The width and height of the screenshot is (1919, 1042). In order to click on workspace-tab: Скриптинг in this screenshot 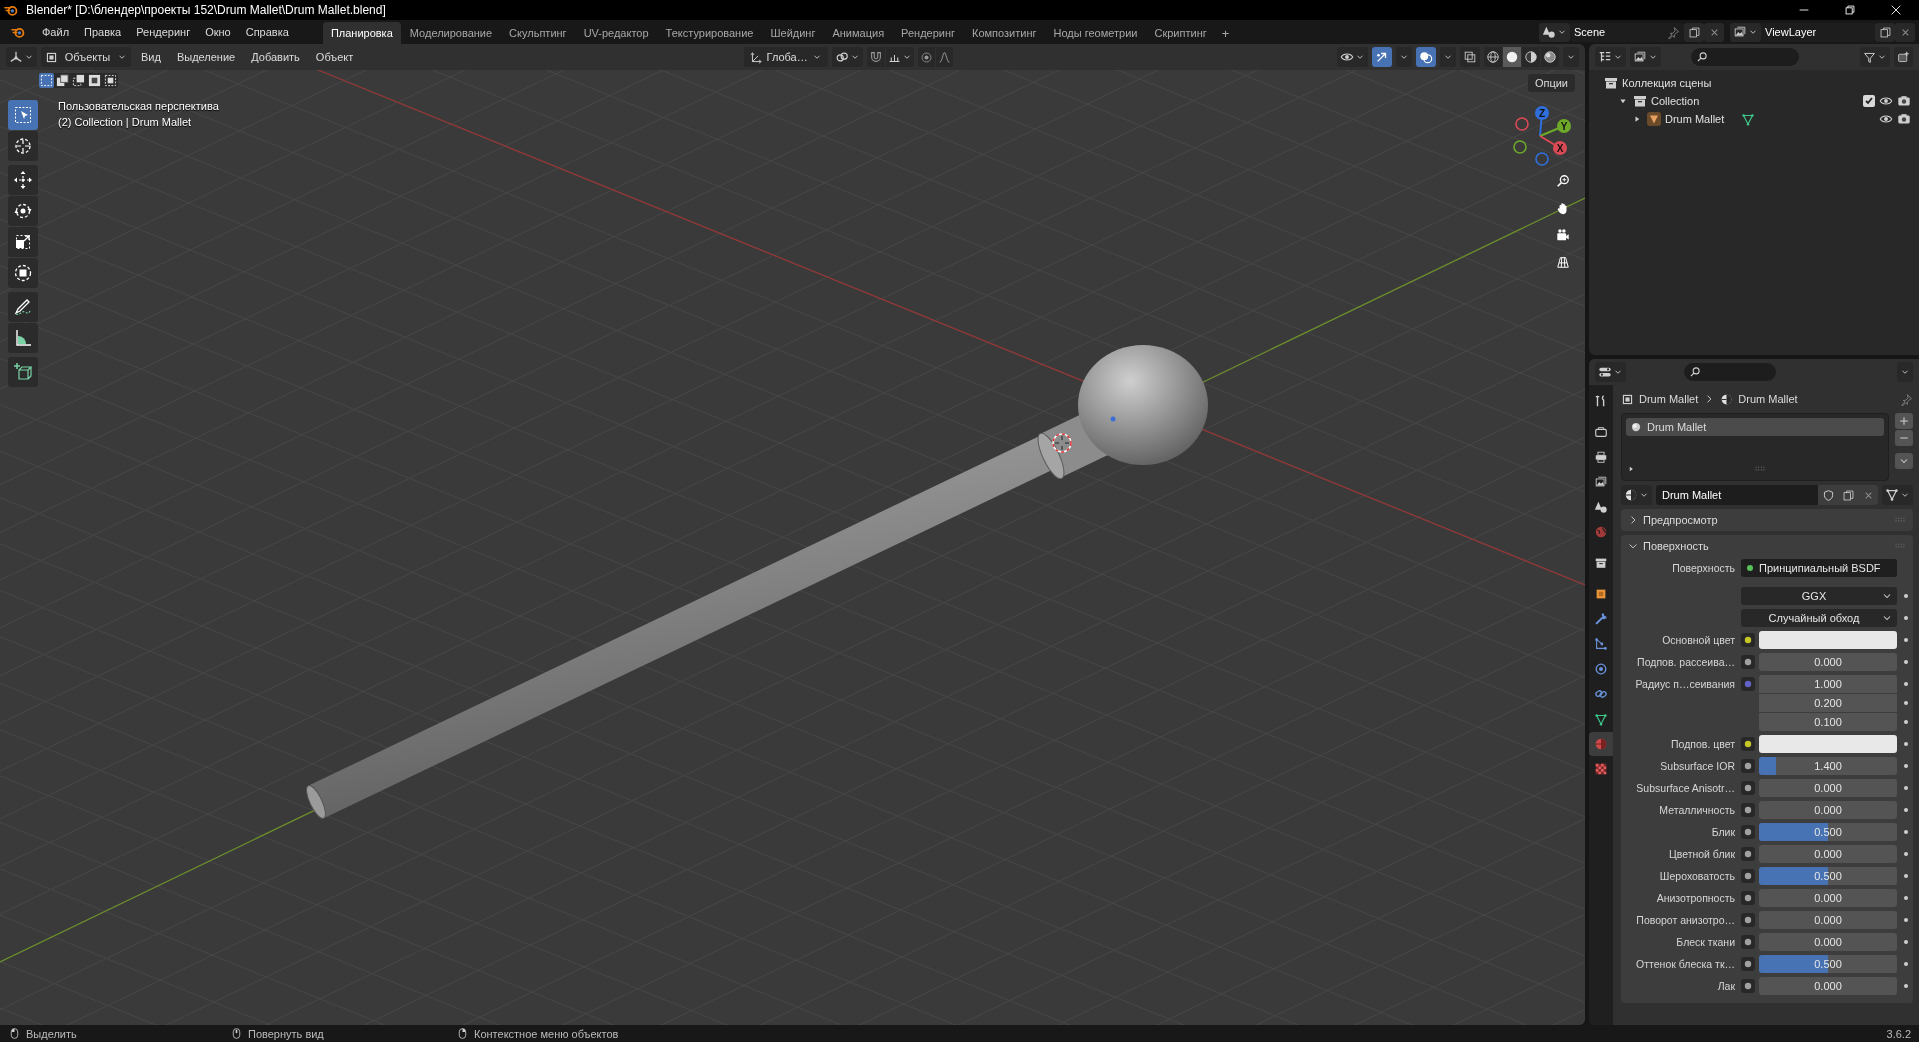, I will do `click(1180, 33)`.